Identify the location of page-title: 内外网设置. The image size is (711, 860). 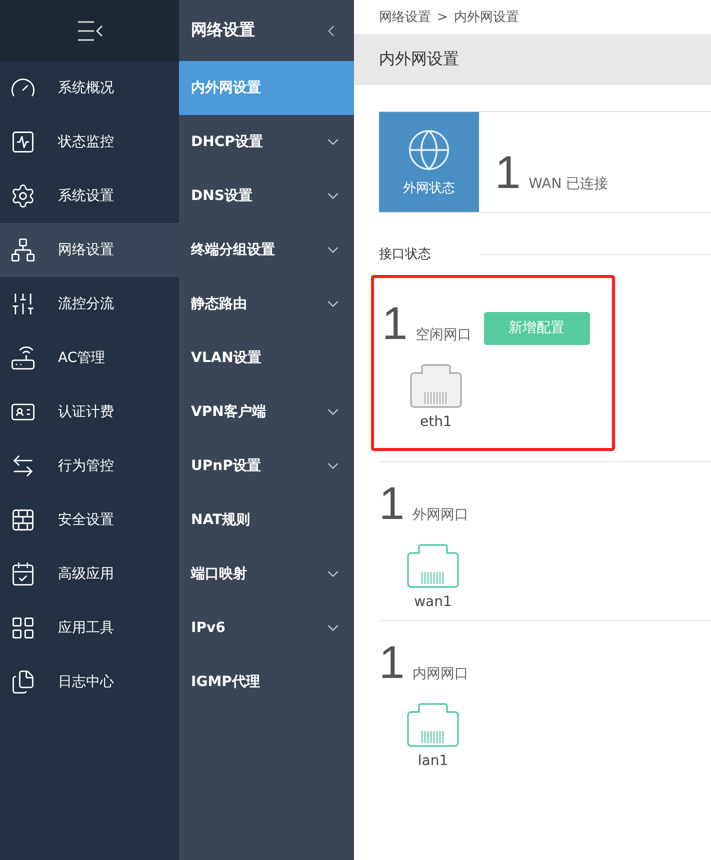
(532, 59).